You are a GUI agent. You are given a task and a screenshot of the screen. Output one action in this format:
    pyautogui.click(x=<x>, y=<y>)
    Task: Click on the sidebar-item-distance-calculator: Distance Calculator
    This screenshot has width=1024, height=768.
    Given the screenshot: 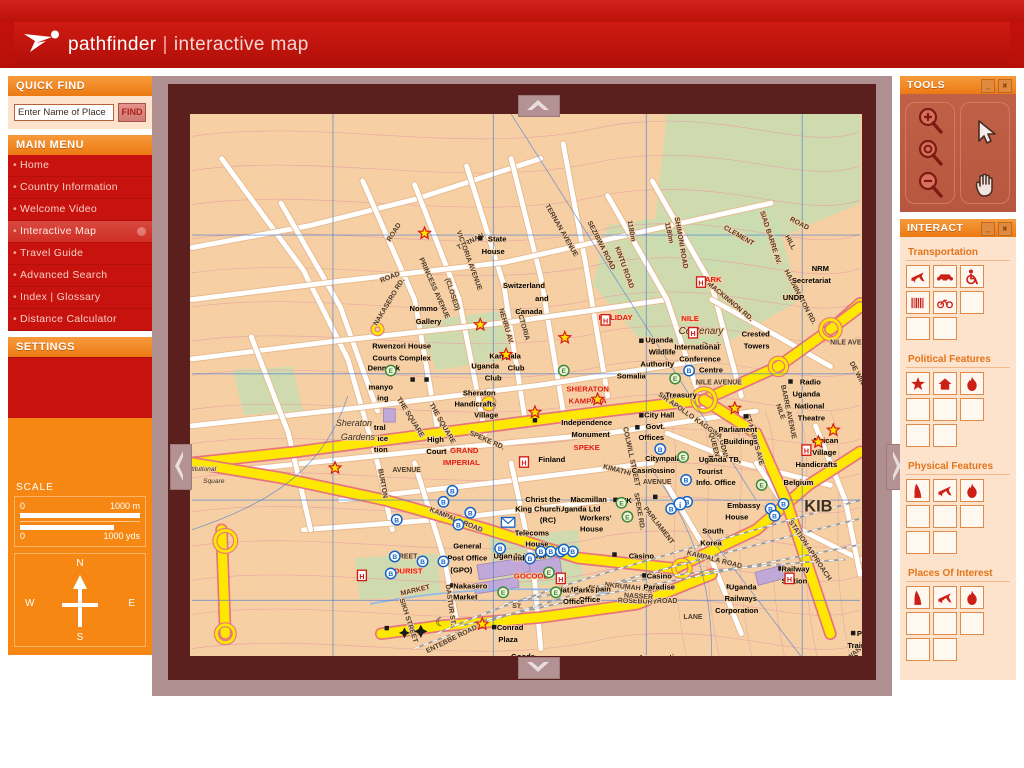 What is the action you would take?
    pyautogui.click(x=80, y=320)
    